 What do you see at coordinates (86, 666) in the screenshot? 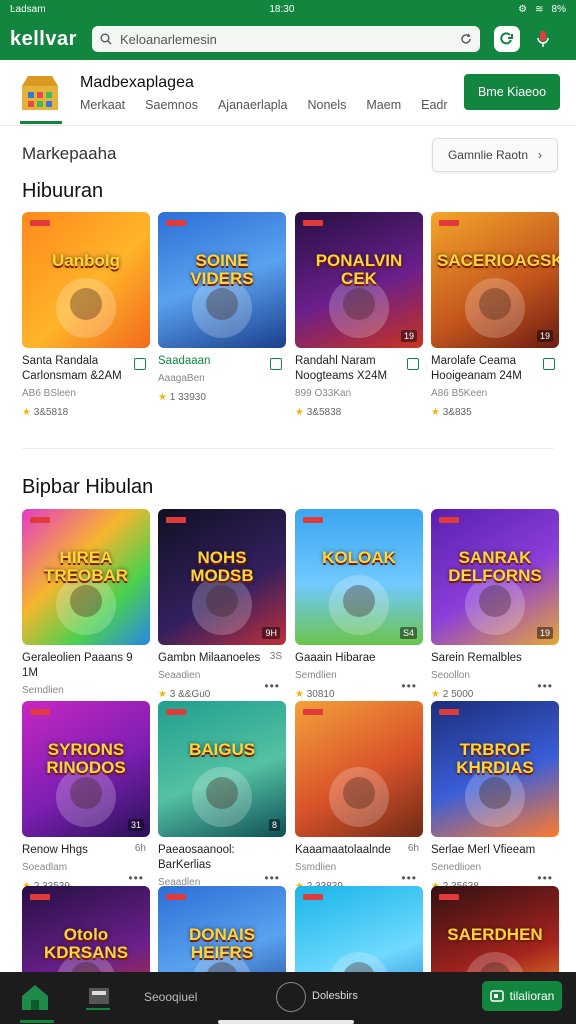
I see `game-title: Geraleolien Paaans 9 1M` at bounding box center [86, 666].